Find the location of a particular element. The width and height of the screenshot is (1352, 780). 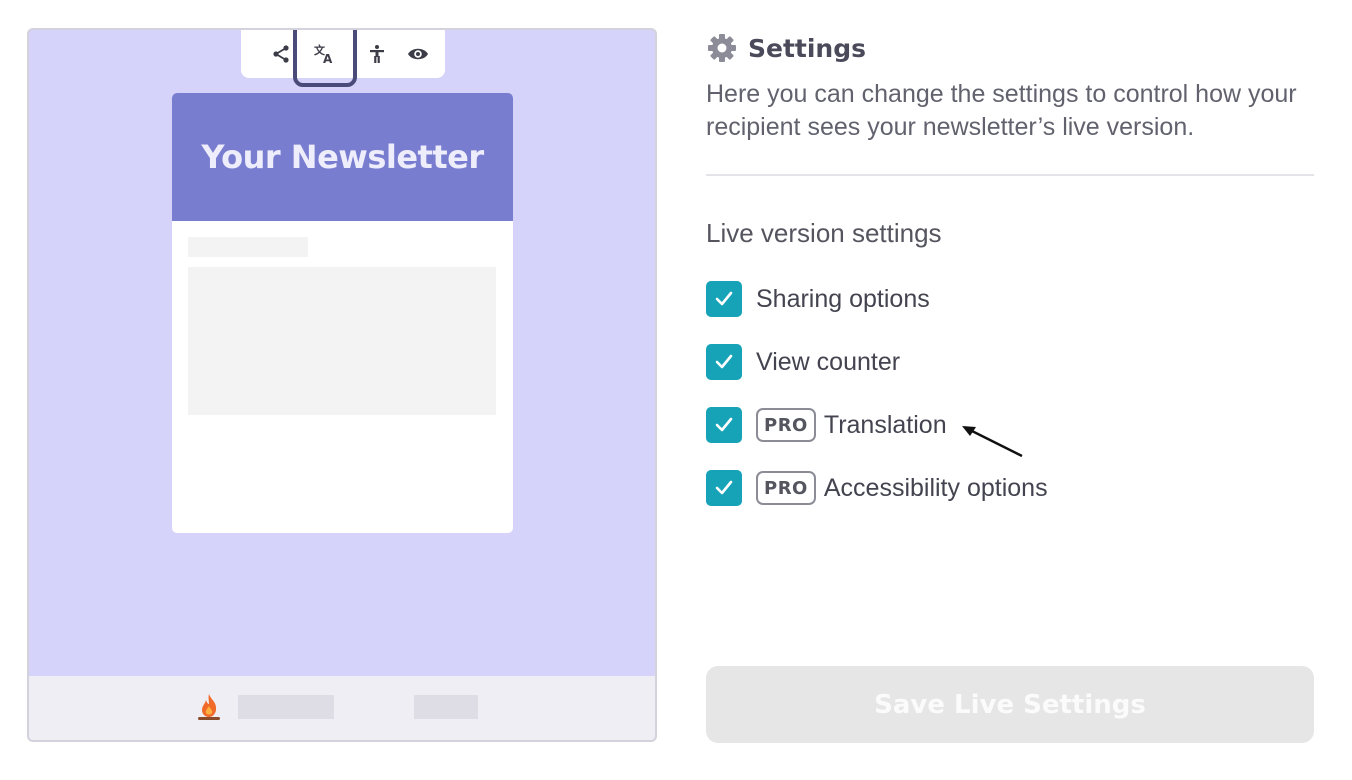

svg-text: A is located at coordinates (328, 58).